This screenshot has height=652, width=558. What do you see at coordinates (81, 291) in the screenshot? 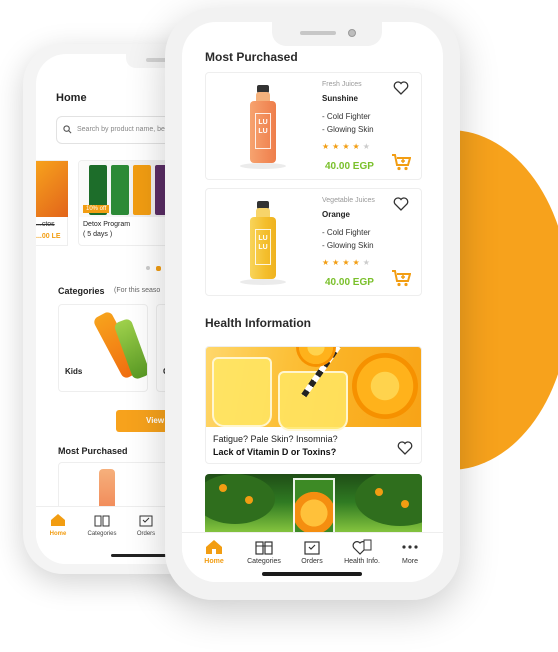
I see `categories-title: Categories` at bounding box center [81, 291].